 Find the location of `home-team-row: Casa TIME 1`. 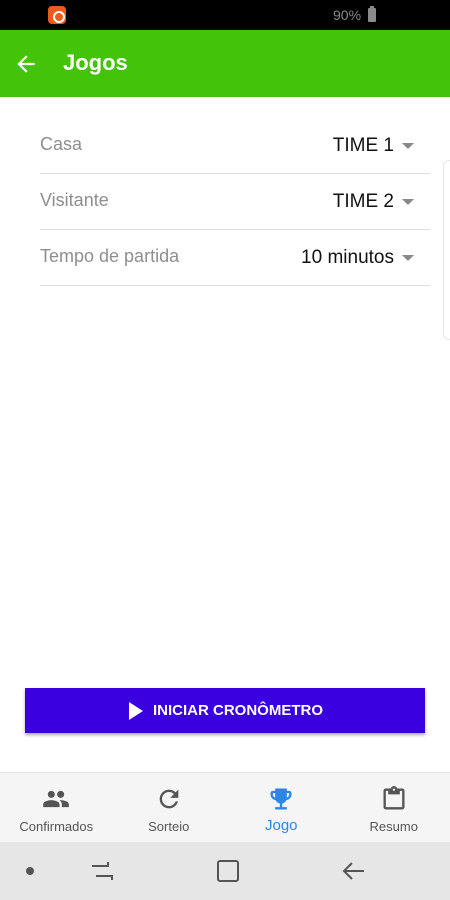

home-team-row: Casa TIME 1 is located at coordinates (235, 146).